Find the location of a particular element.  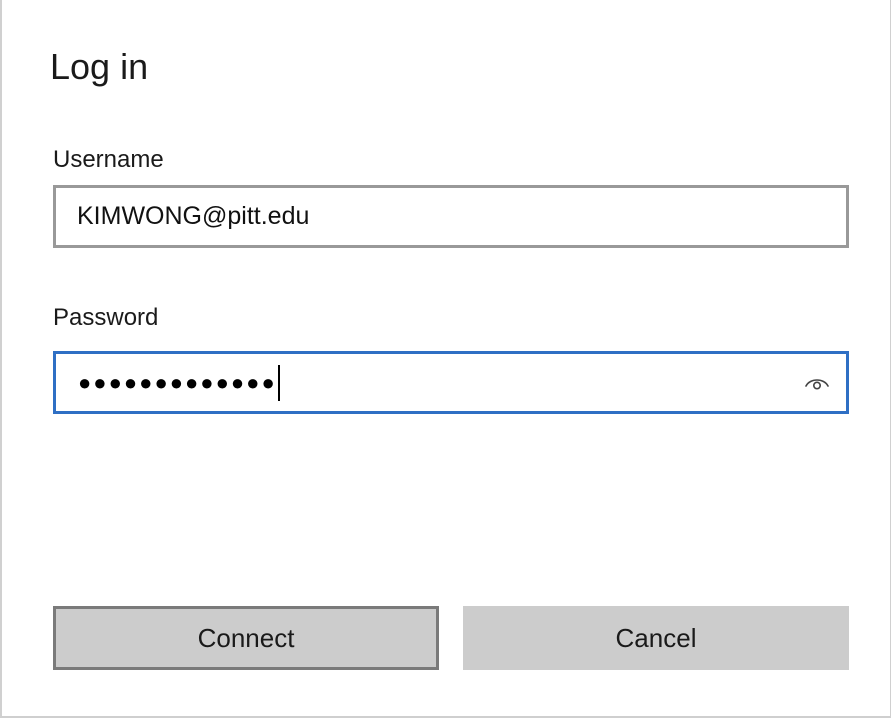

password-label: Password is located at coordinates (106, 317).